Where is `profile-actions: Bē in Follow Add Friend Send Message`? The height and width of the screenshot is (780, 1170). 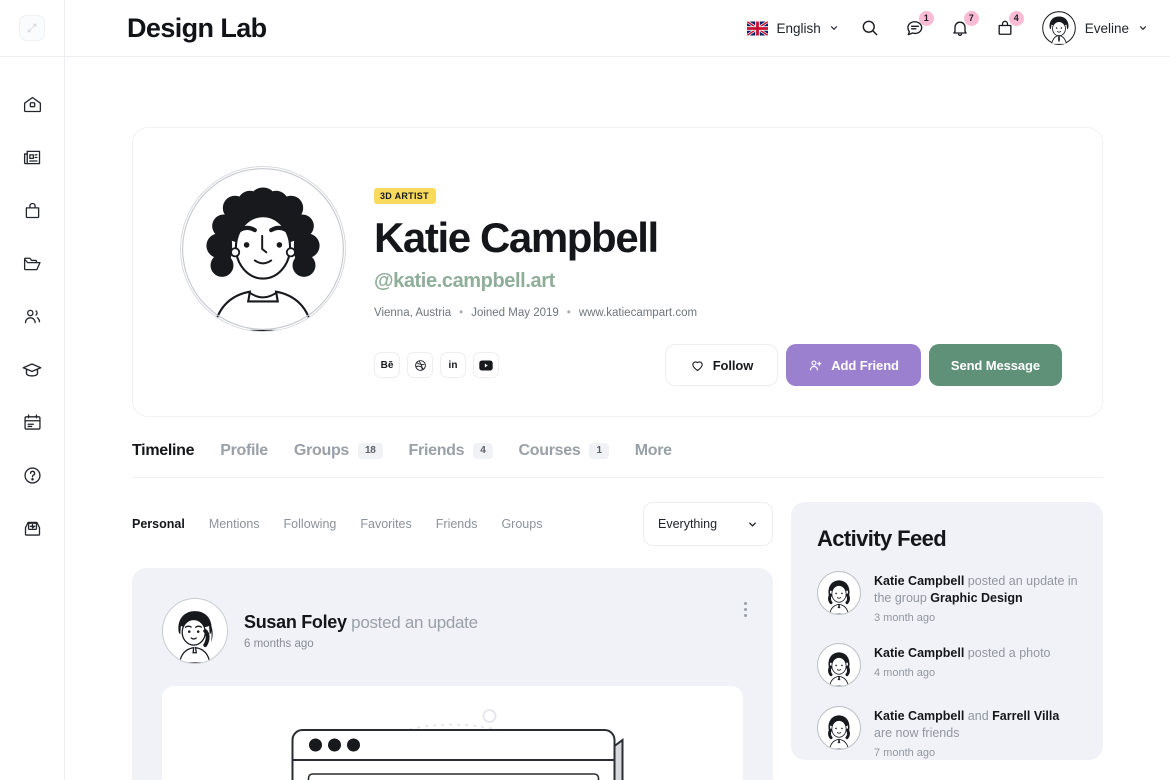
profile-actions: Bē in Follow Add Friend Send Message is located at coordinates (718, 365).